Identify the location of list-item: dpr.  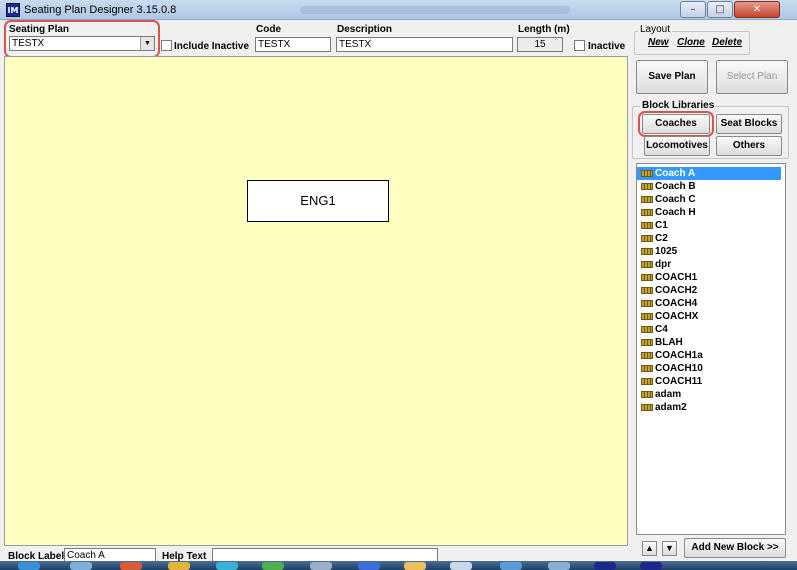
(711, 264).